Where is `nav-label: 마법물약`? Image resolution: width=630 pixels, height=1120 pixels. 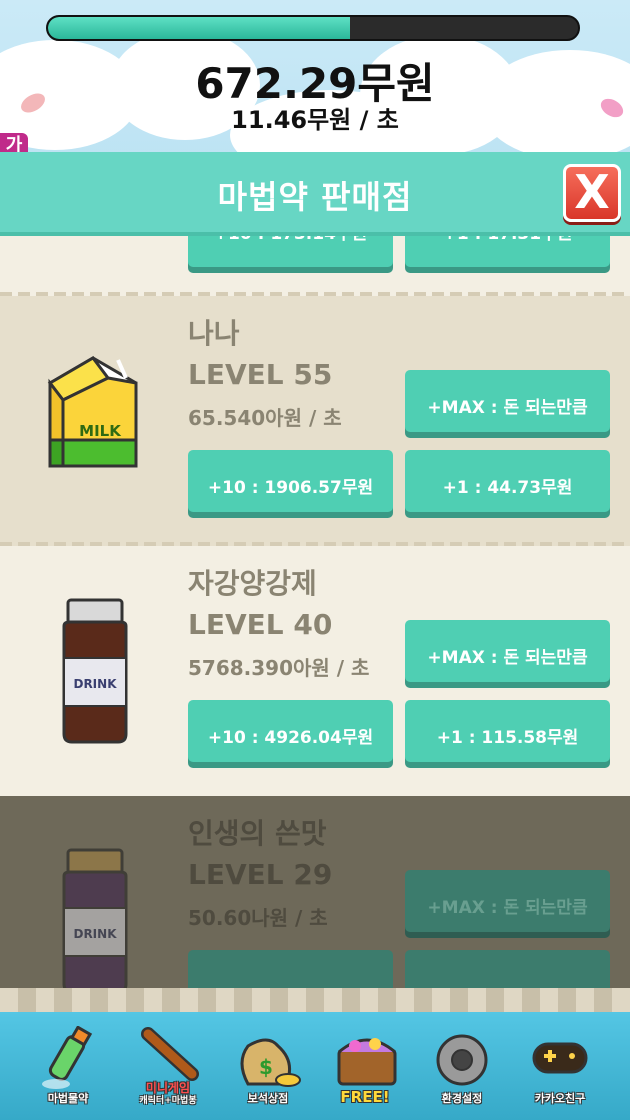 nav-label: 마법물약 is located at coordinates (68, 1098).